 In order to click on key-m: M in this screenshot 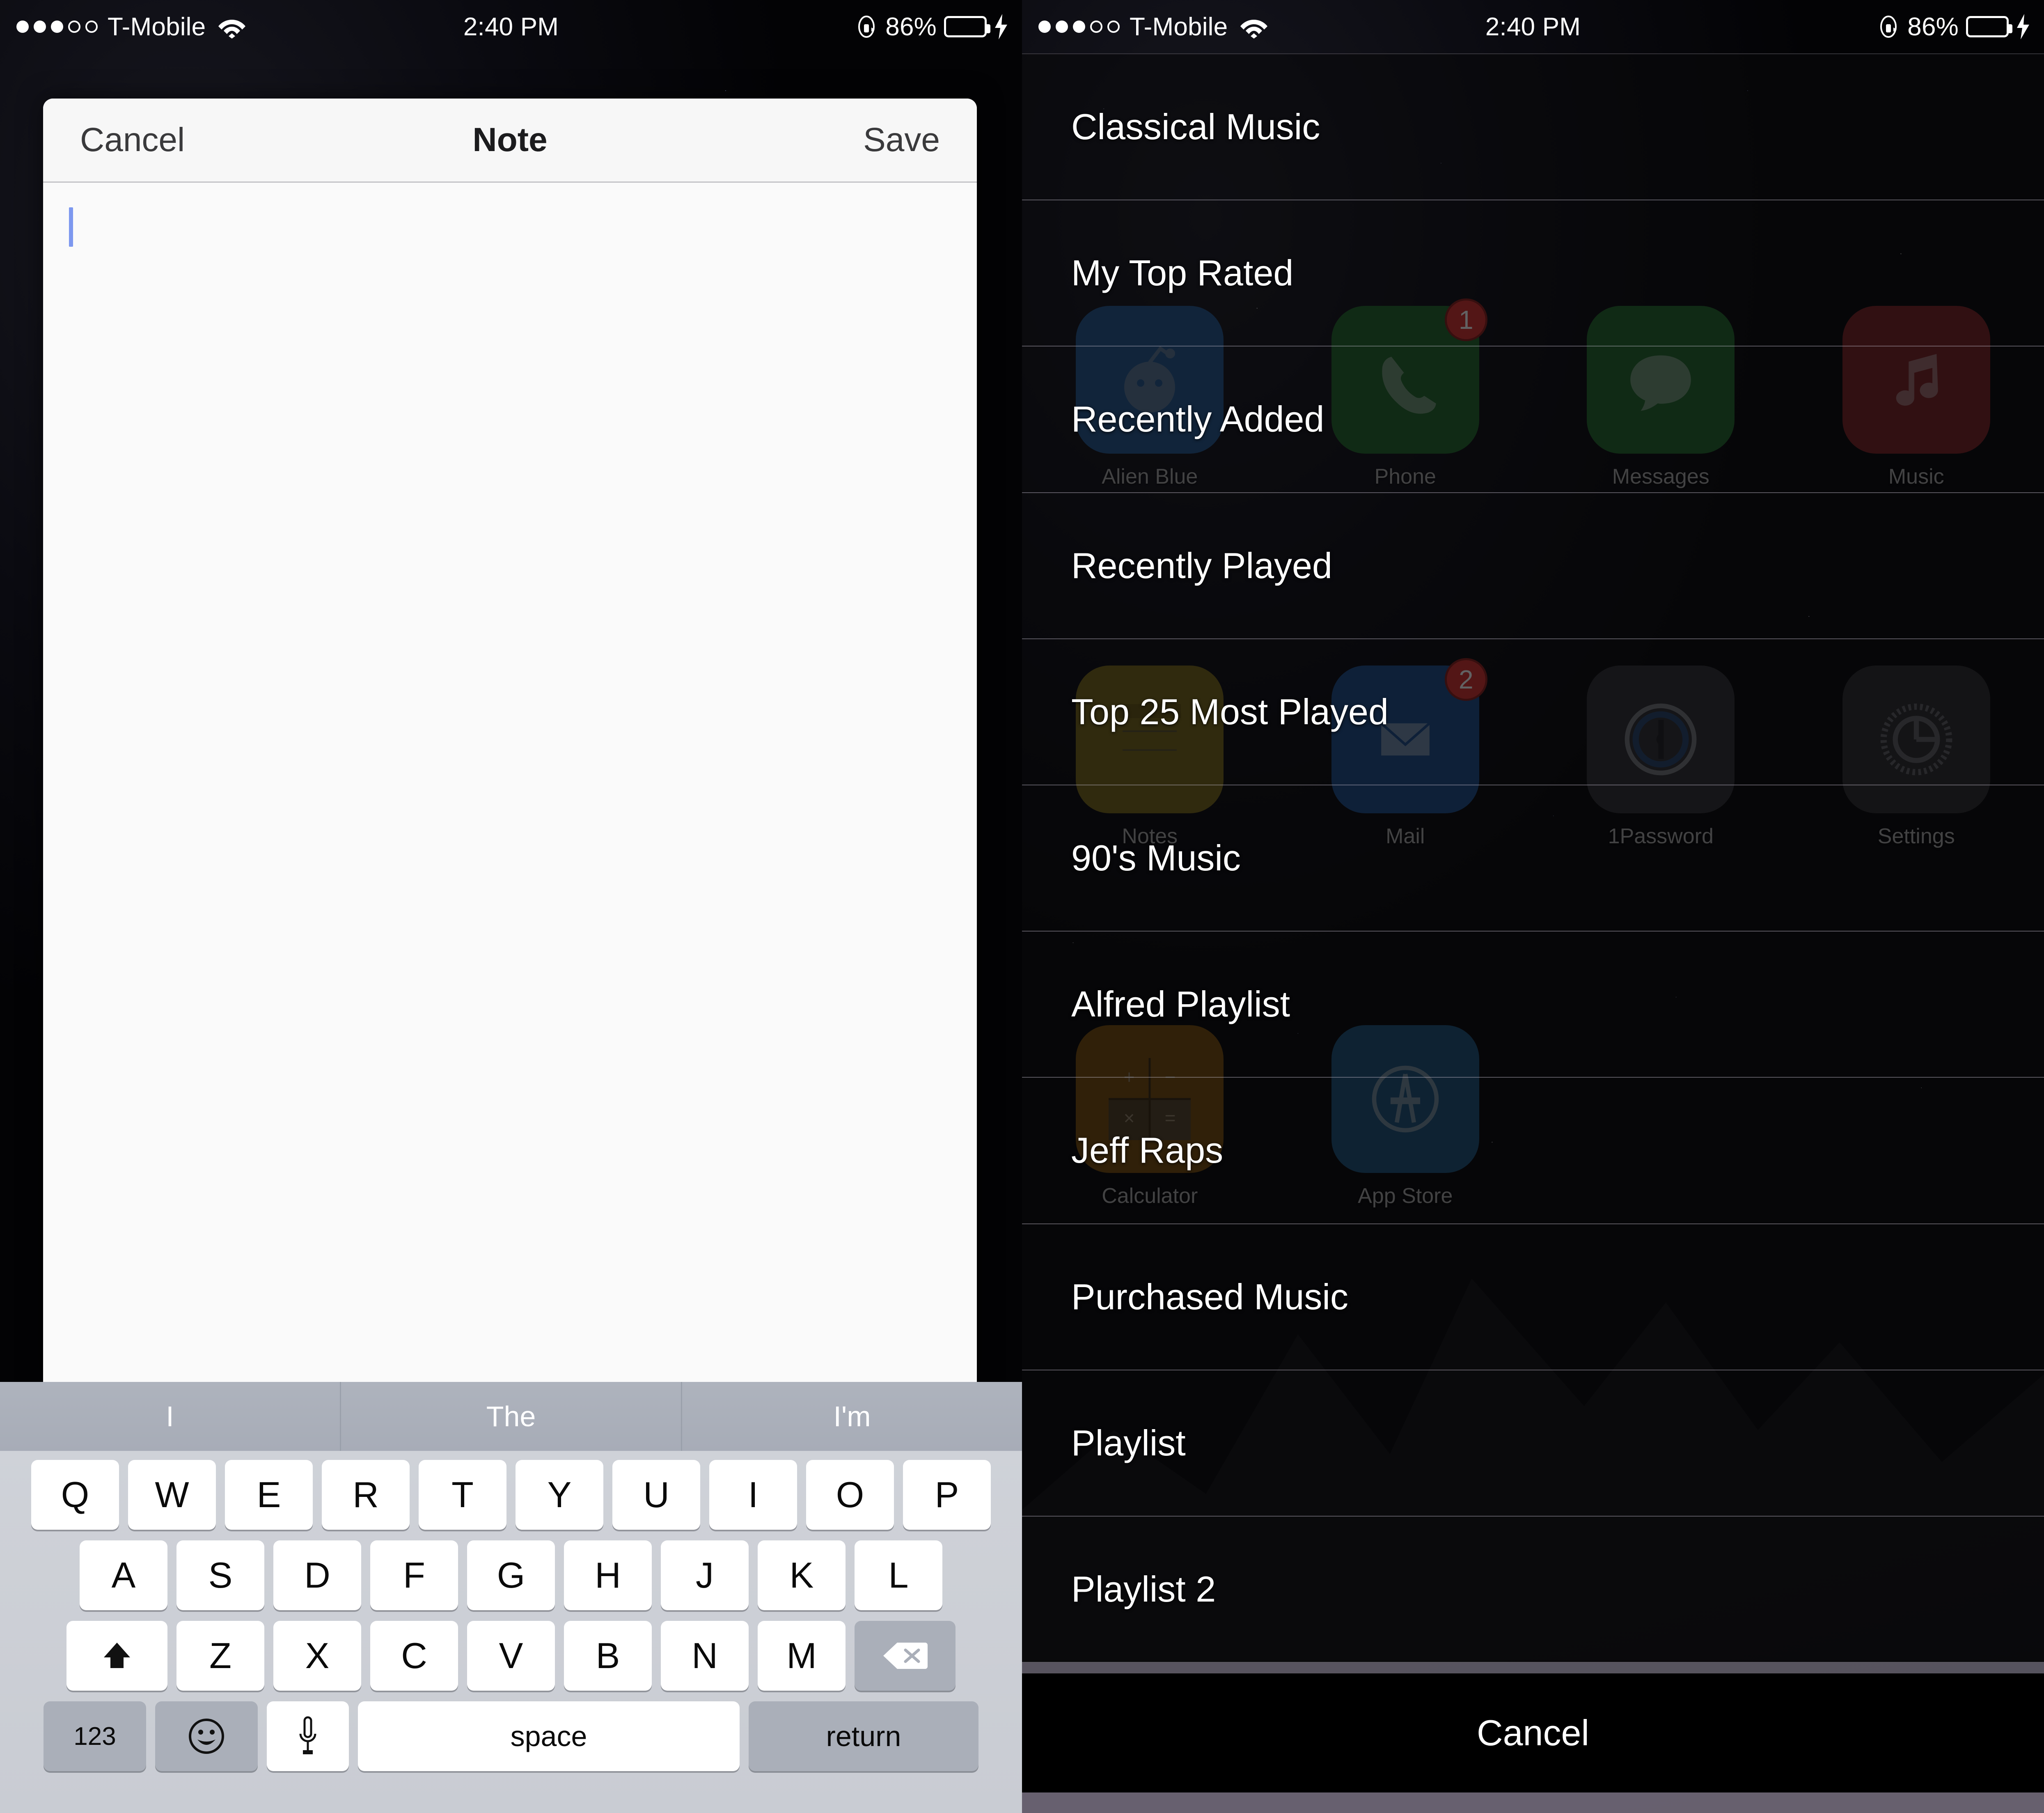, I will do `click(802, 1656)`.